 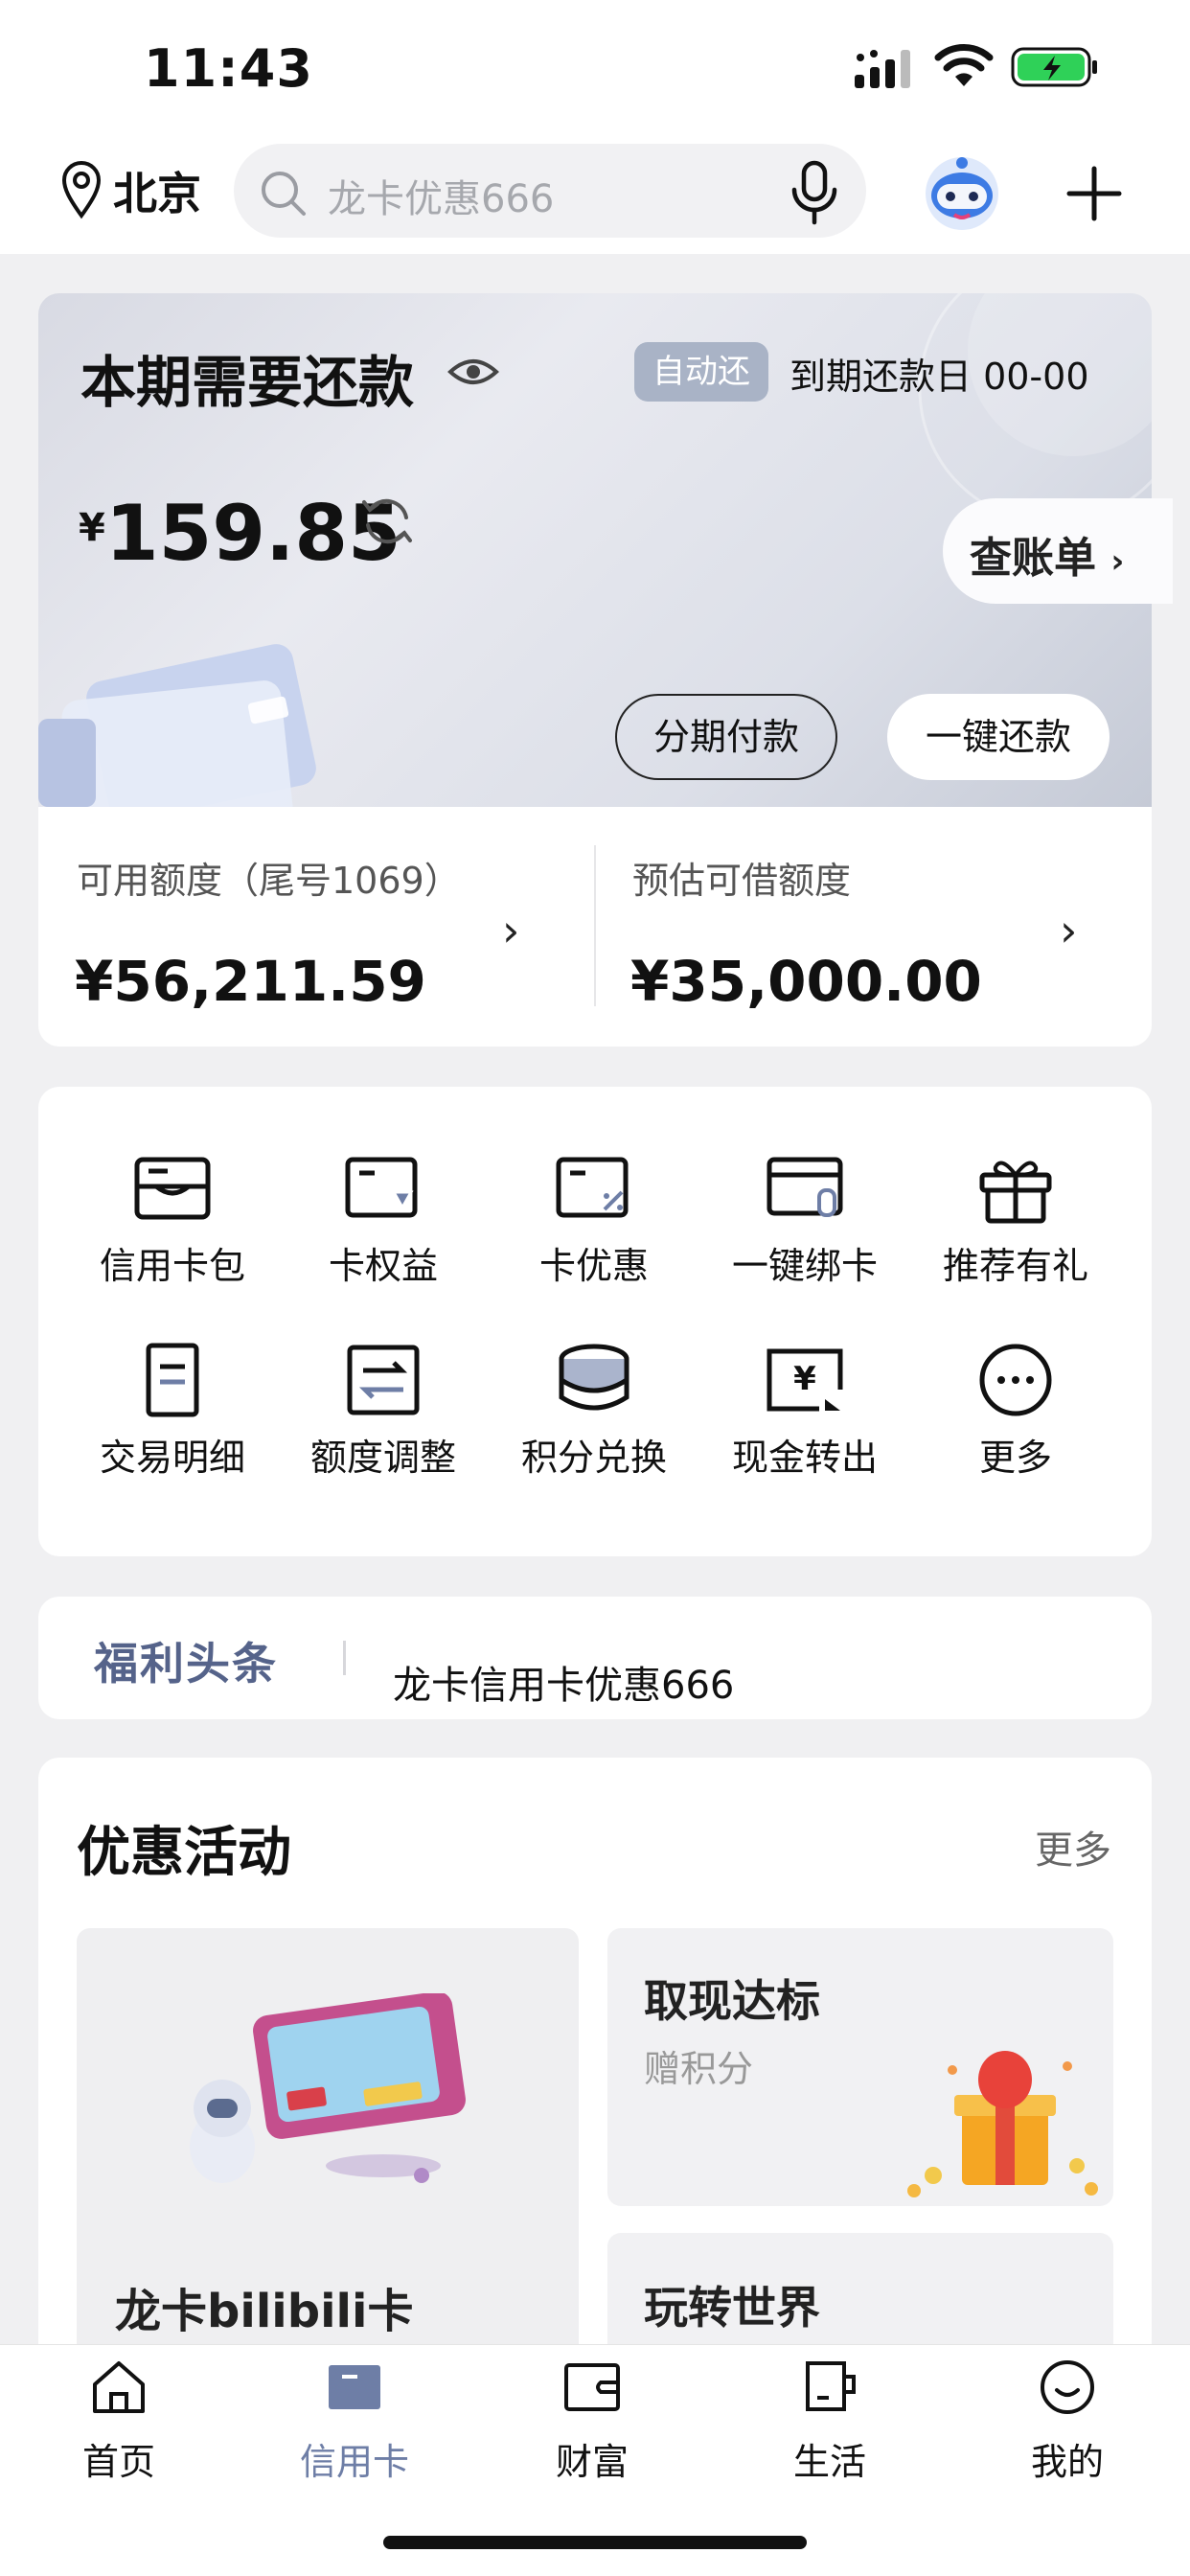 What do you see at coordinates (594, 1377) in the screenshot?
I see `points-icon` at bounding box center [594, 1377].